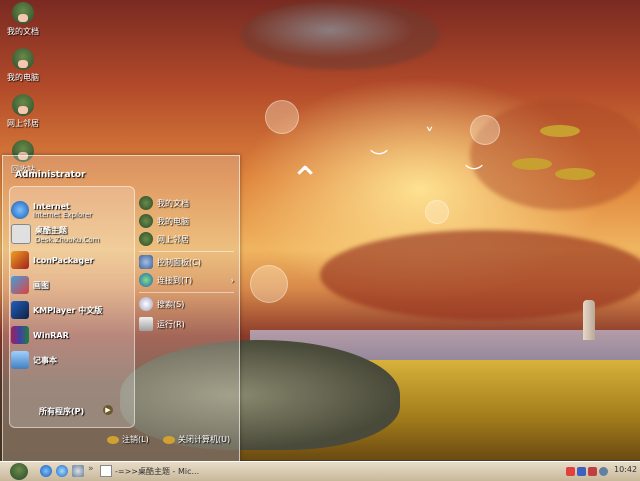 The image size is (640, 481). Describe the element at coordinates (20, 360) in the screenshot. I see `notepad-icon` at that location.